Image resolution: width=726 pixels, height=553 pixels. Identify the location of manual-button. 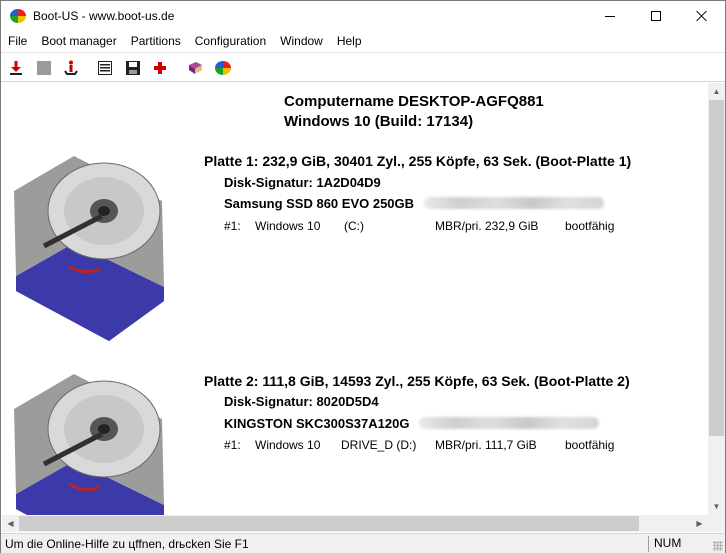
(195, 68).